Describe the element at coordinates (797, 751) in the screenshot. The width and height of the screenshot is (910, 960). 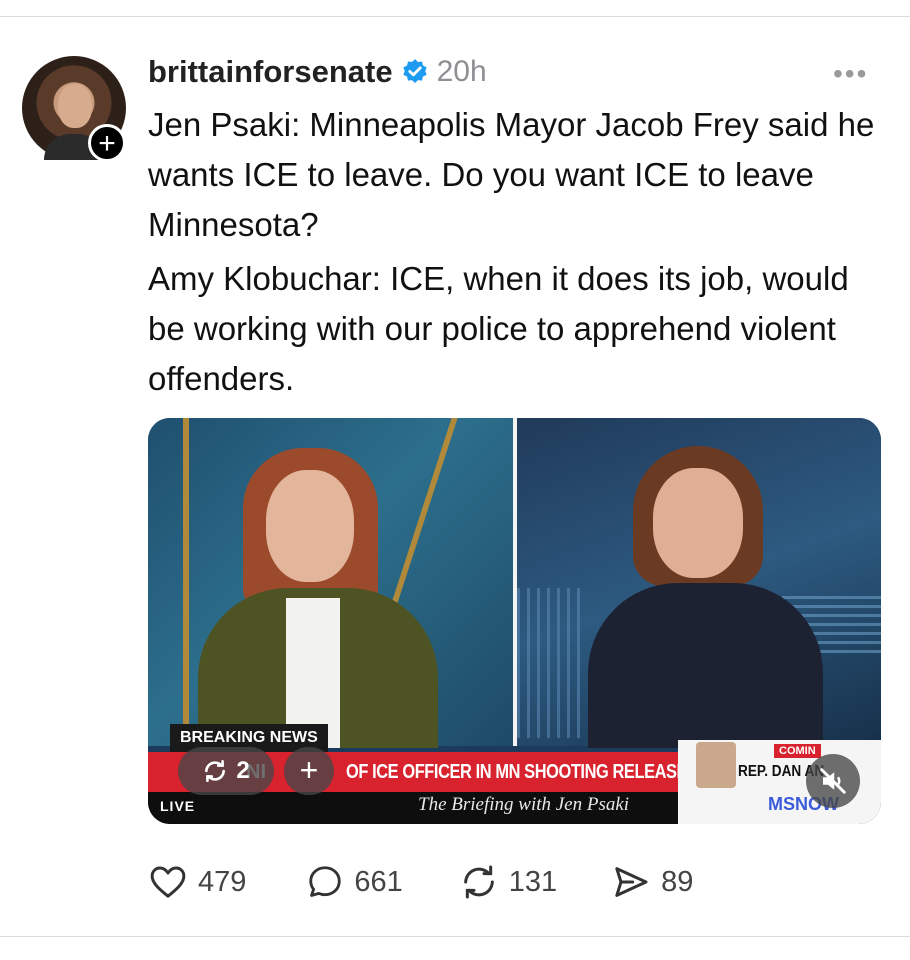
I see `coming-up-label: COMIN` at that location.